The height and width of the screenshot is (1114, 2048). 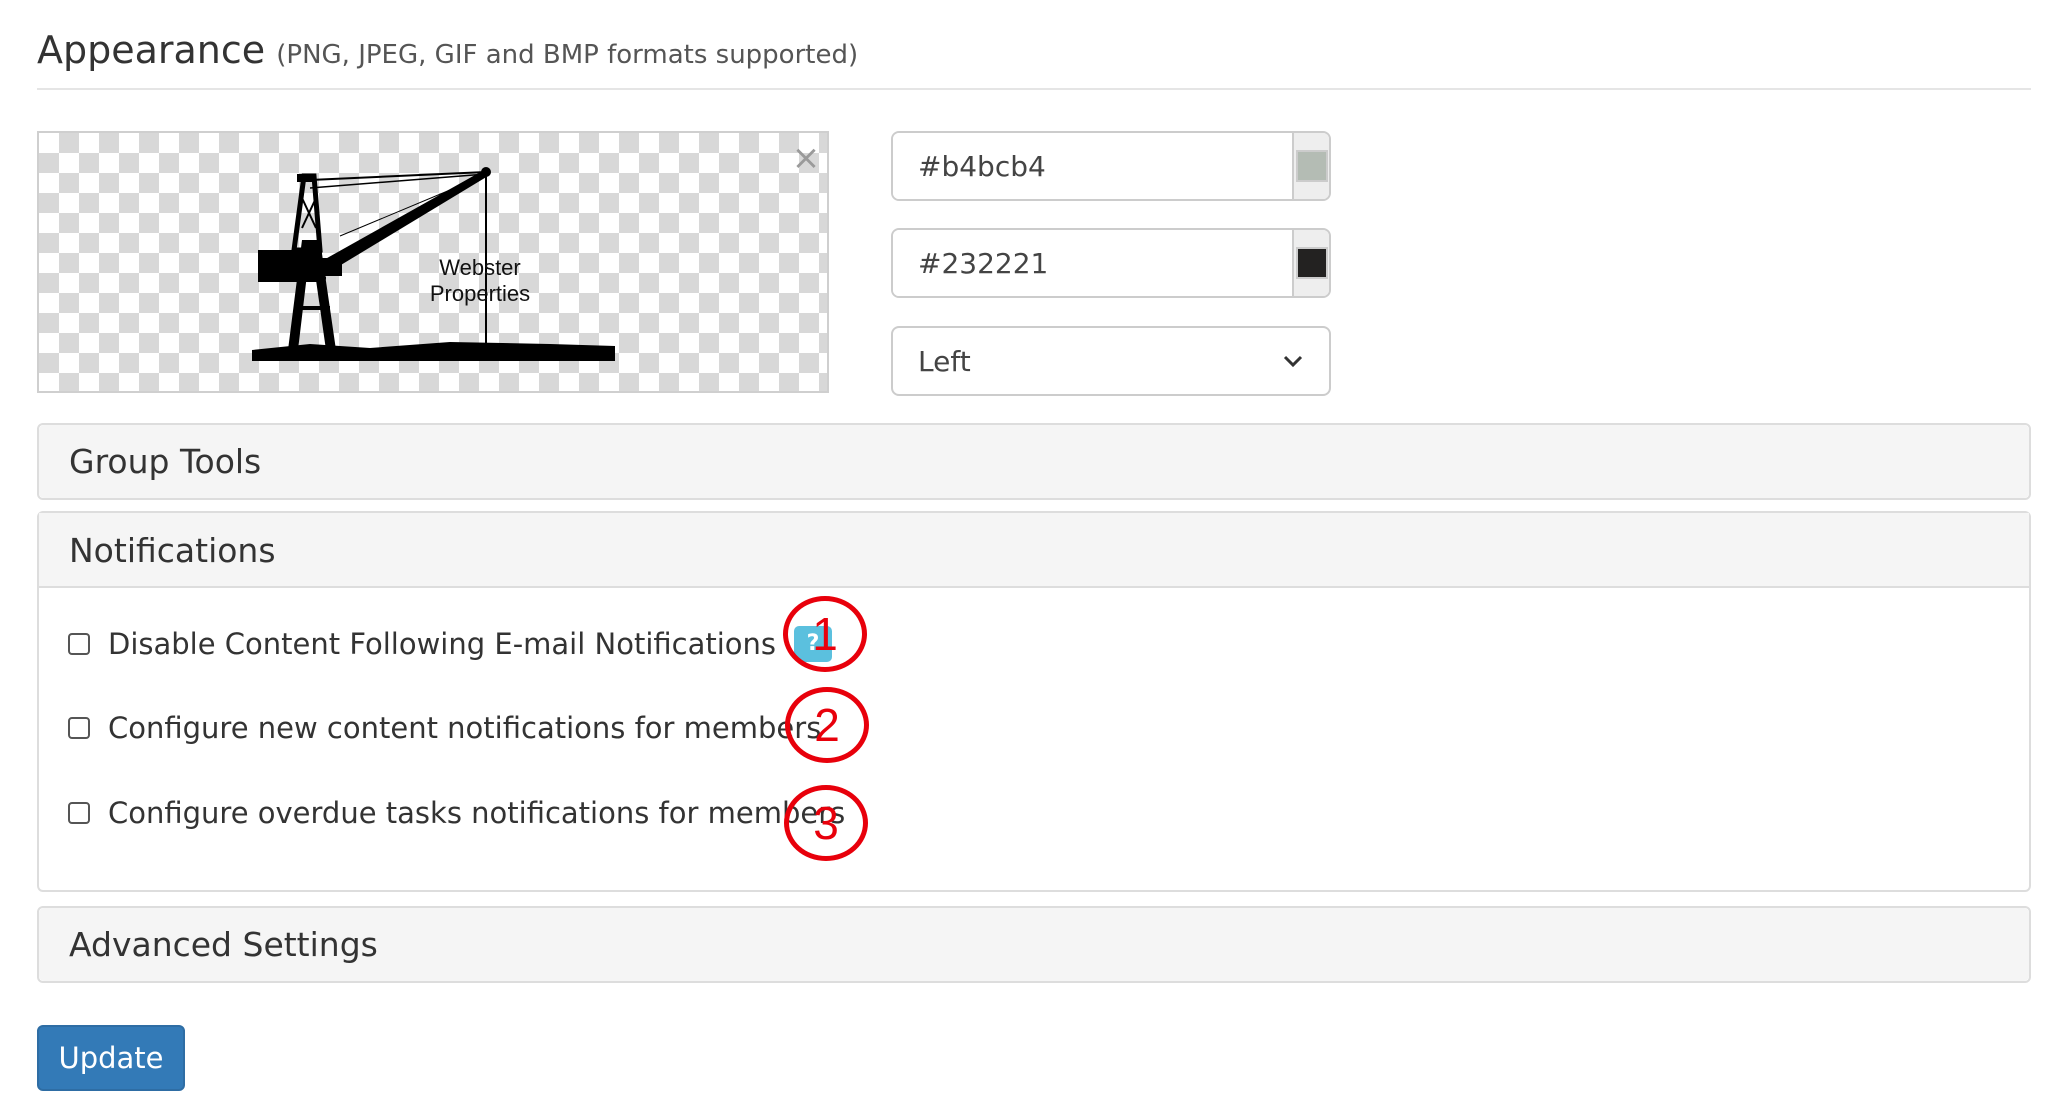 I want to click on update-button: Update, so click(x=111, y=1058).